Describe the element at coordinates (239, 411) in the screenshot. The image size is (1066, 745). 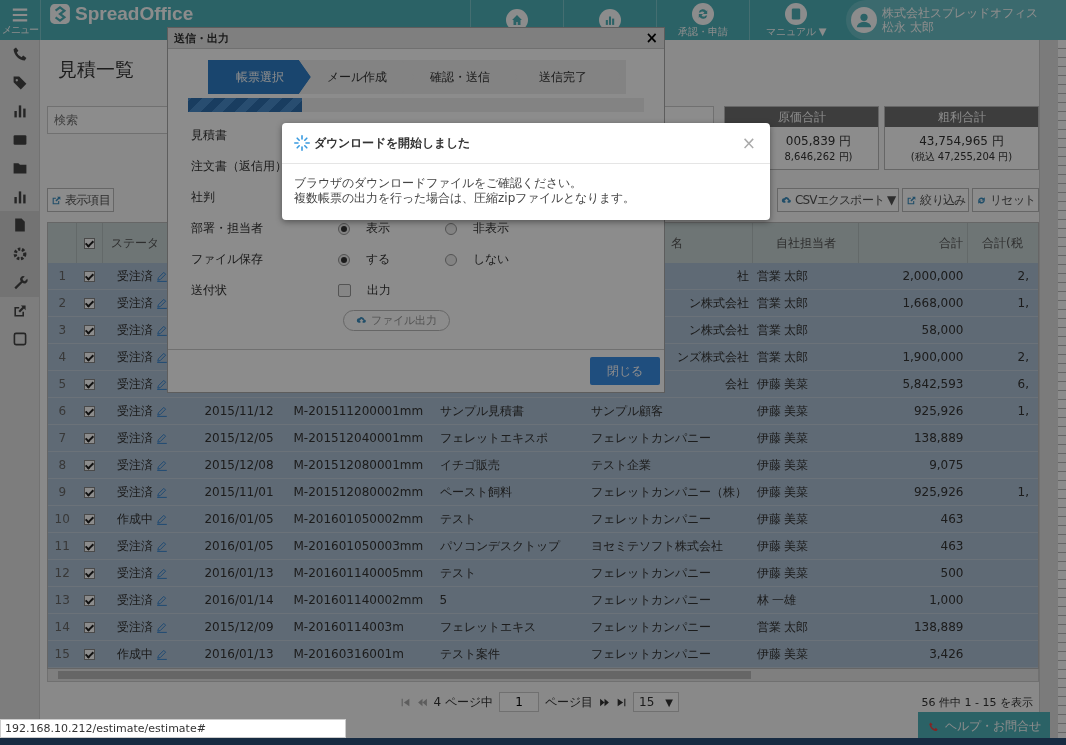
I see `table-cell: 2015/11/12` at that location.